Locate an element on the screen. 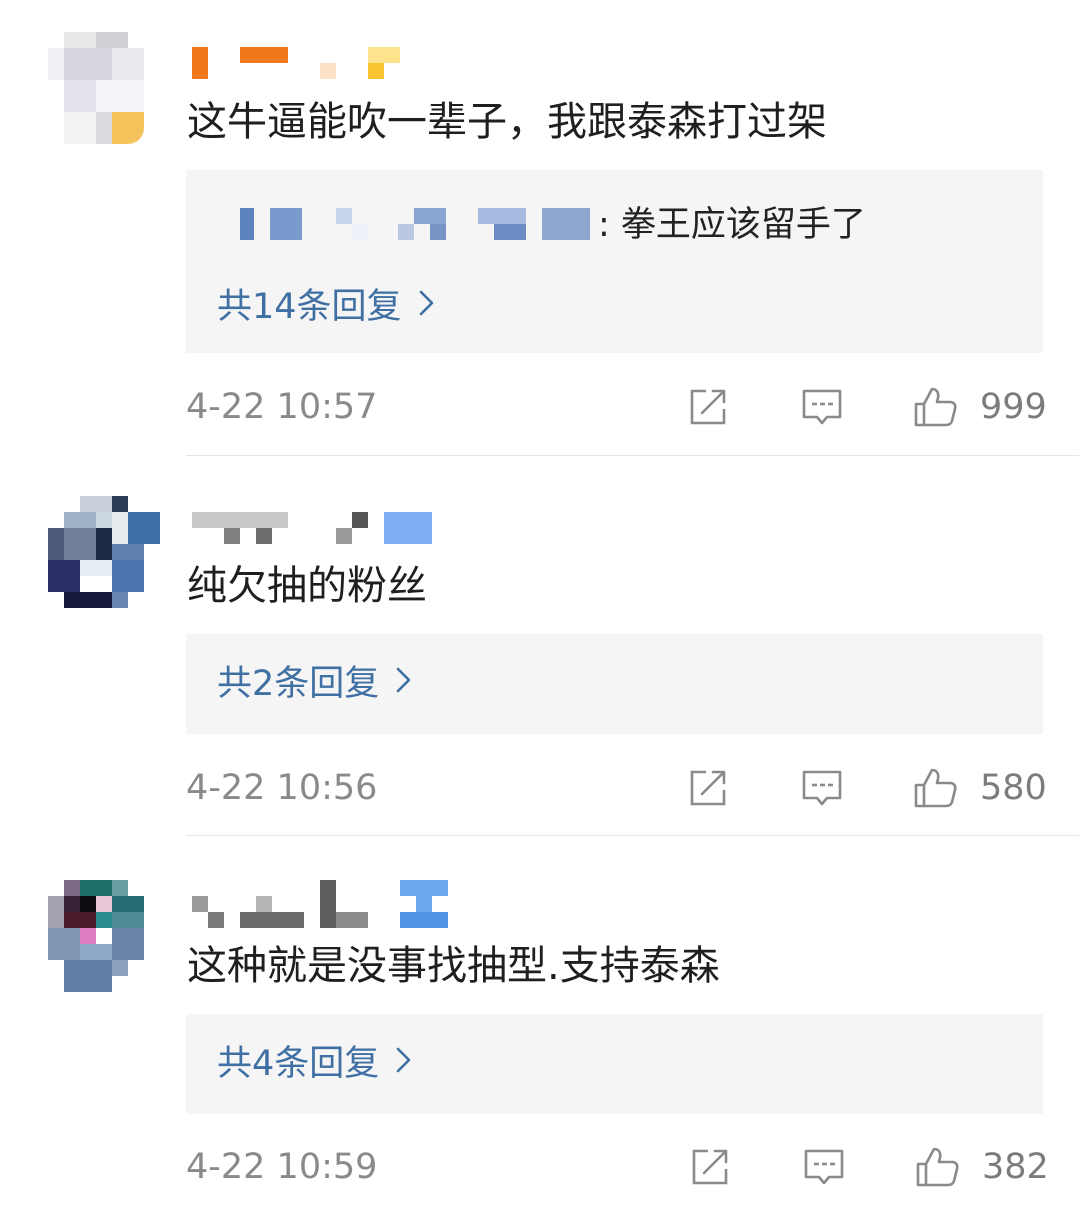 This screenshot has width=1079, height=1214. like-count: 580 is located at coordinates (1013, 788).